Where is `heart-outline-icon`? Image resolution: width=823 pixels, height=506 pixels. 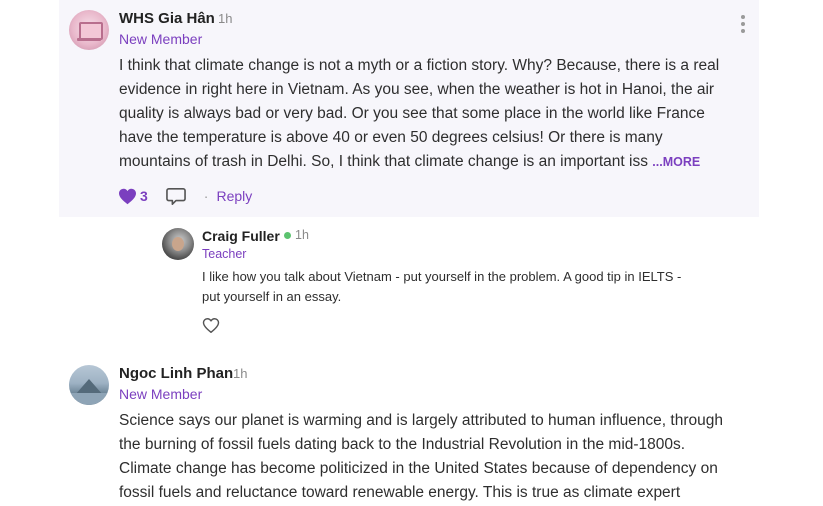 heart-outline-icon is located at coordinates (211, 325).